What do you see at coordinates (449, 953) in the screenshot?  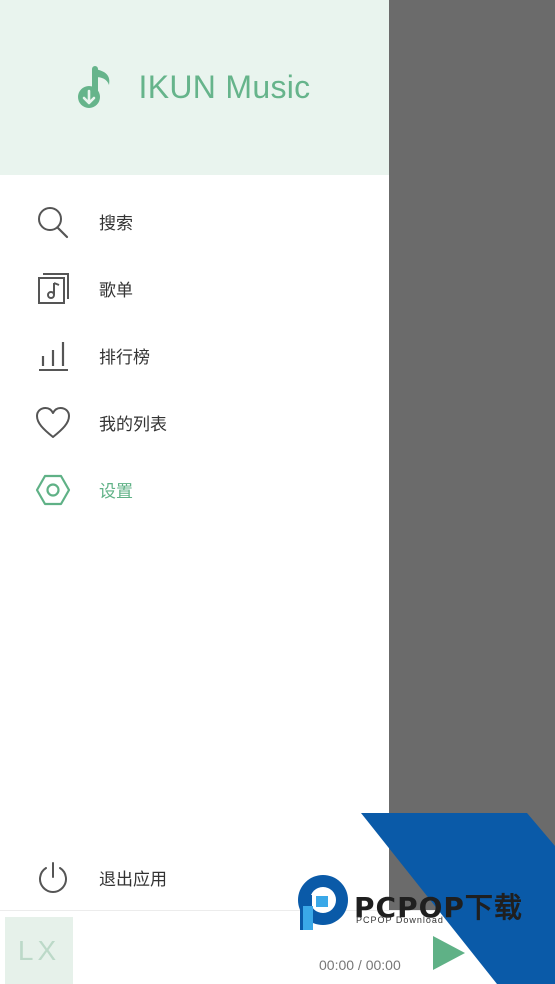 I see `play-icon` at bounding box center [449, 953].